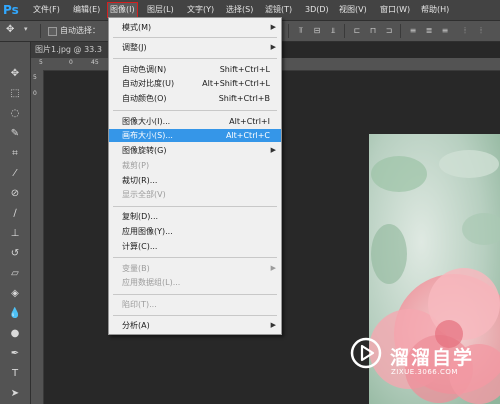 This screenshot has height=404, width=500. Describe the element at coordinates (15, 94) in the screenshot. I see `marquee-tool-icon: ⬚` at that location.